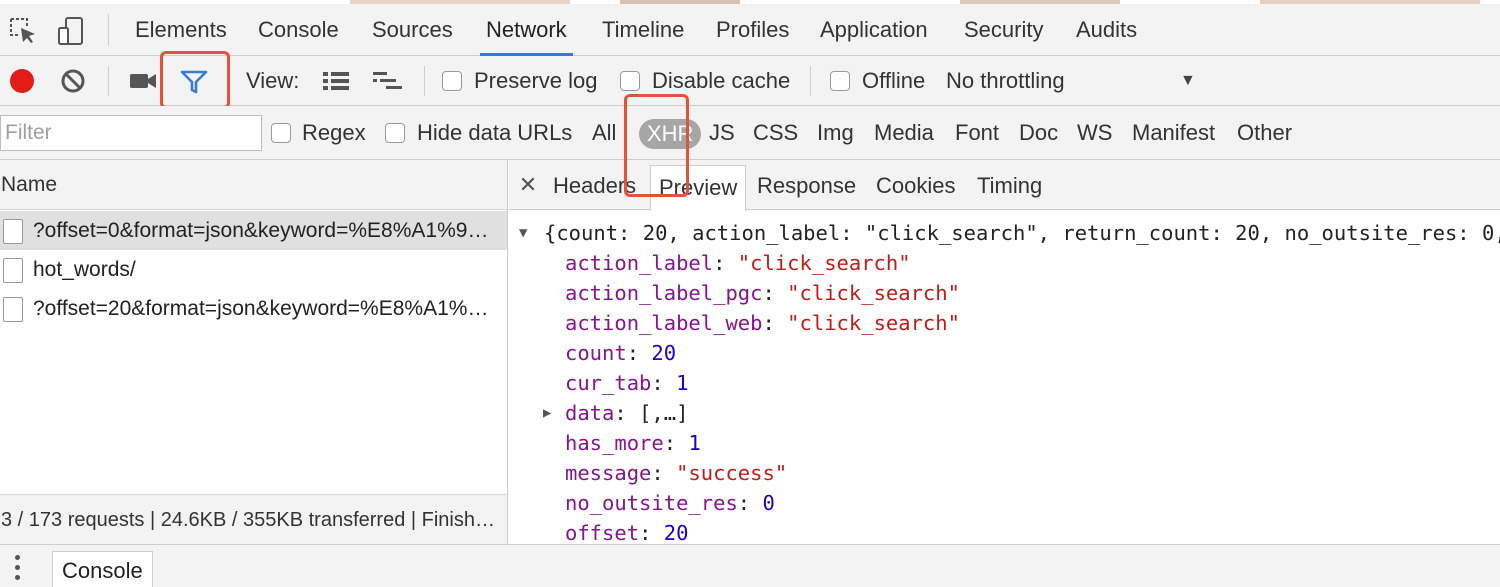  Describe the element at coordinates (102, 569) in the screenshot. I see `drawer-tab-console: Console` at that location.